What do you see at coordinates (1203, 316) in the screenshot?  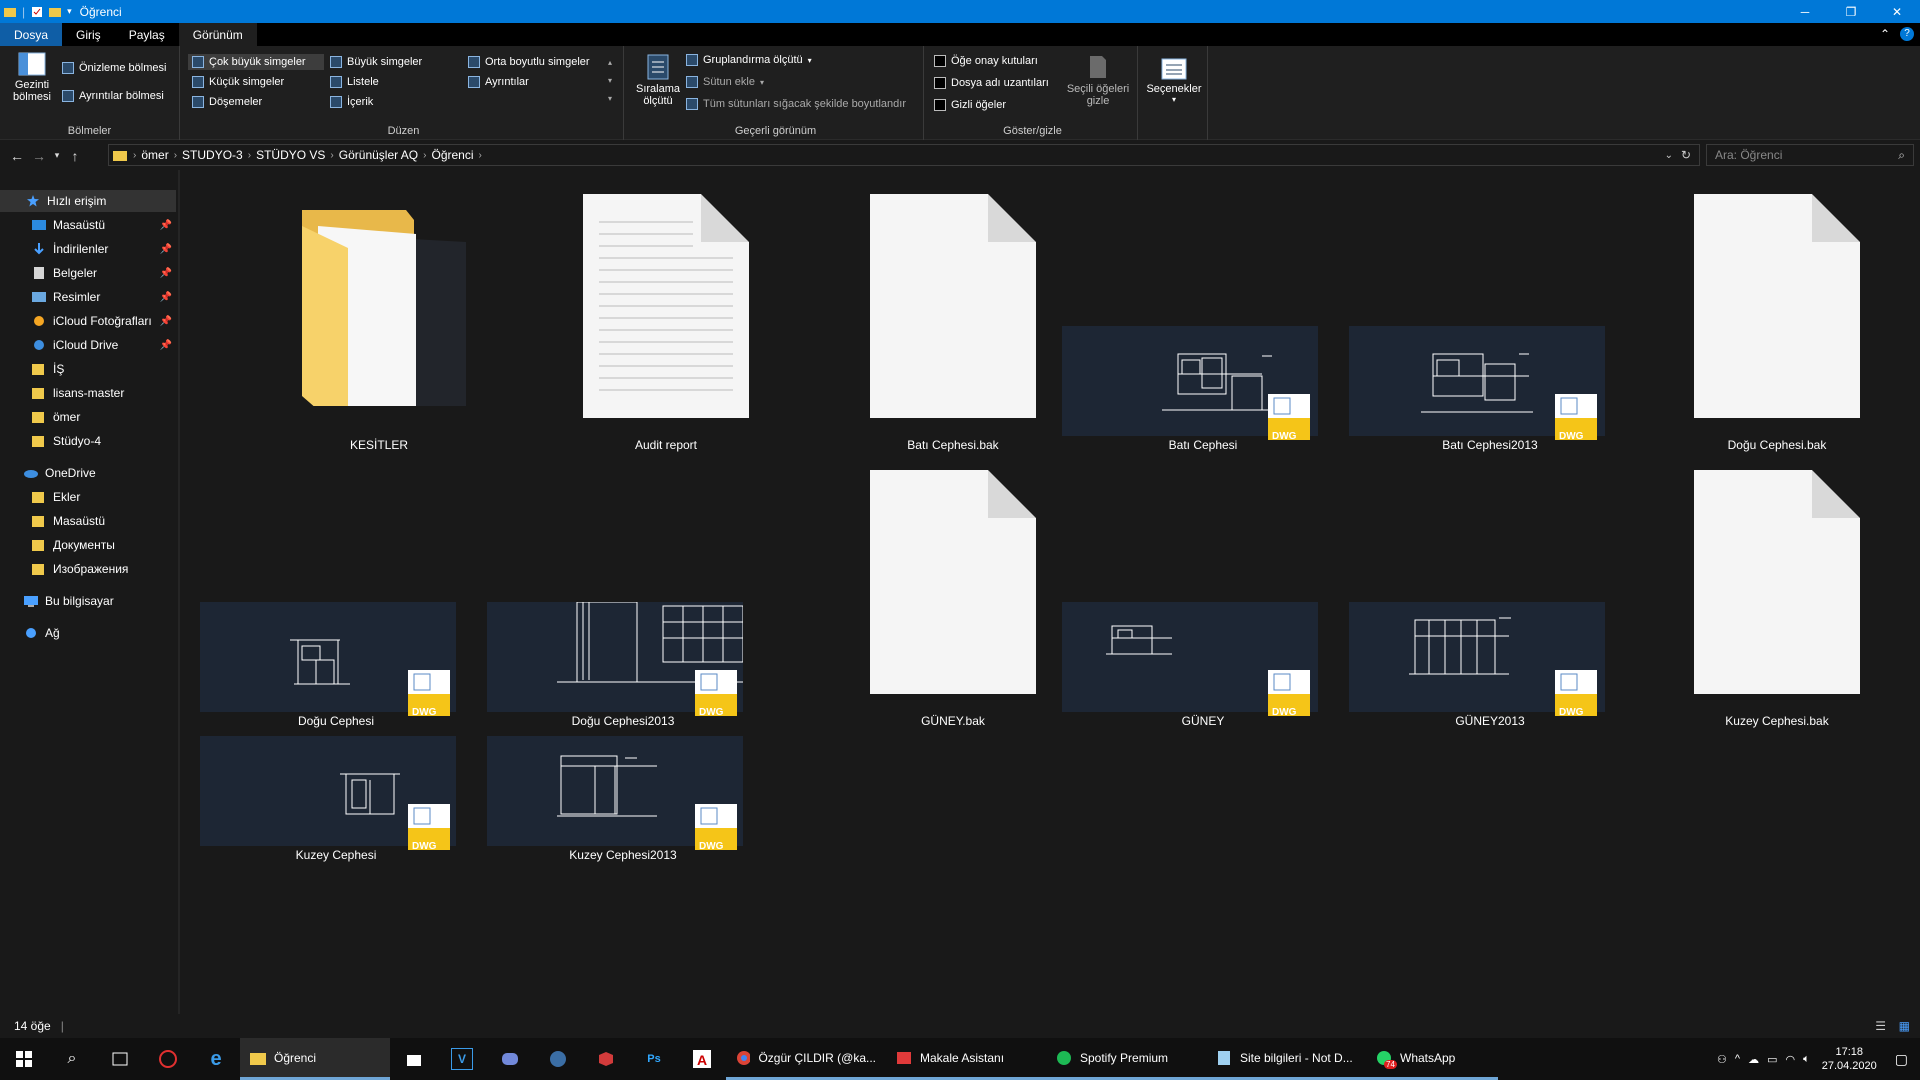 I see `file-item: DWG Batı Cephesi` at bounding box center [1203, 316].